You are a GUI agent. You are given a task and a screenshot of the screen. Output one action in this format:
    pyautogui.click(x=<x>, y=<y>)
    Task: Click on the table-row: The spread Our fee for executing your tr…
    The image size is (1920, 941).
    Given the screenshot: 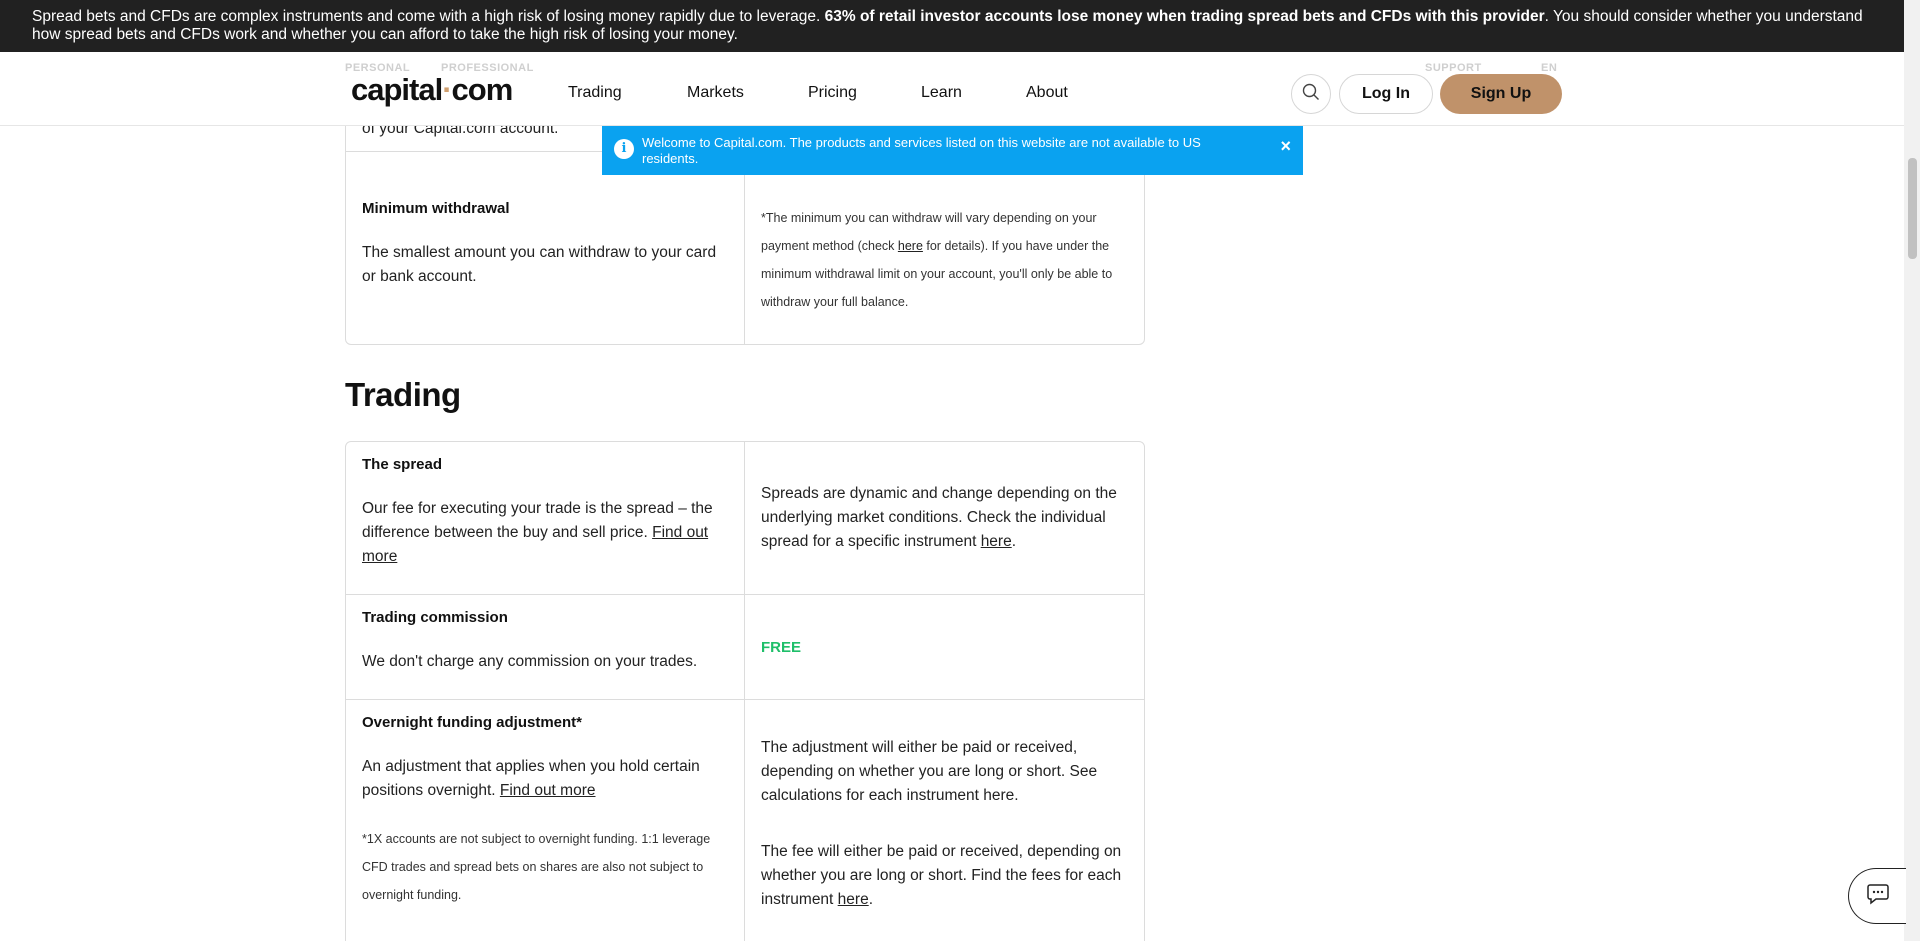 What is the action you would take?
    pyautogui.click(x=745, y=518)
    